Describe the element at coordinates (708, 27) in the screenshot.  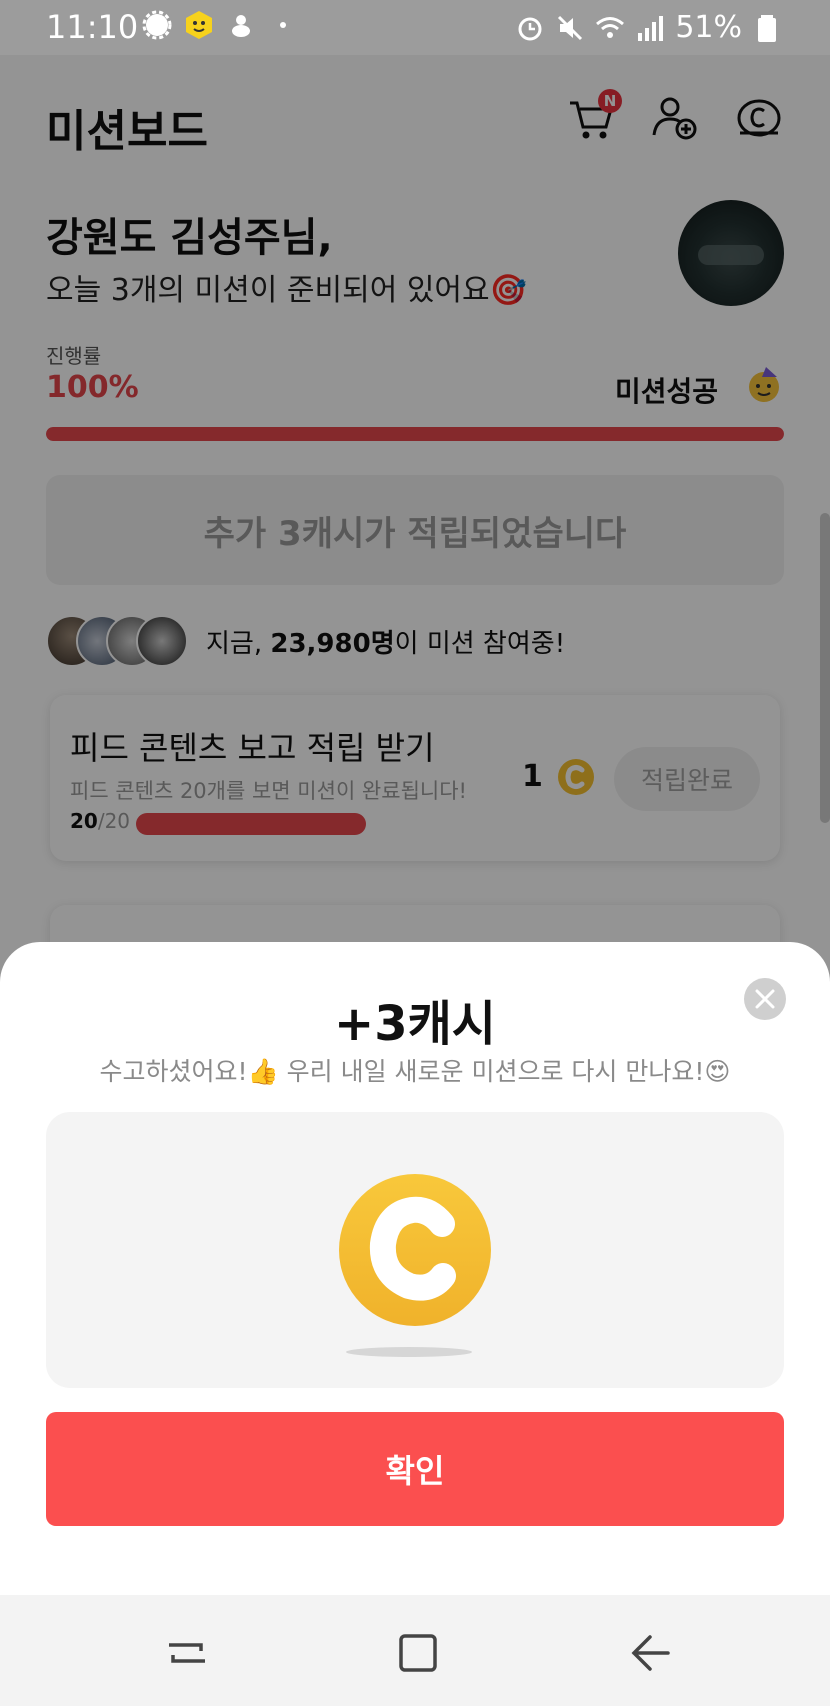
I see `battery-percent: 51%` at that location.